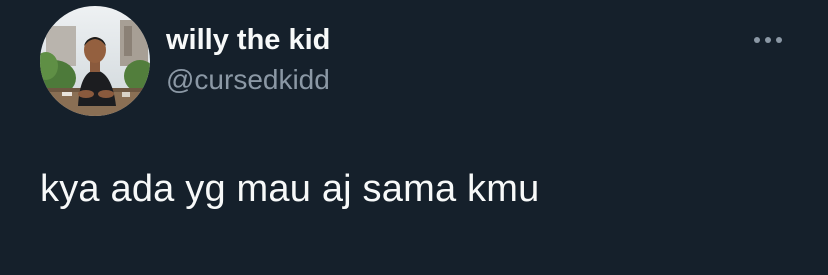  I want to click on author-handle: @cursedkidd, so click(248, 80).